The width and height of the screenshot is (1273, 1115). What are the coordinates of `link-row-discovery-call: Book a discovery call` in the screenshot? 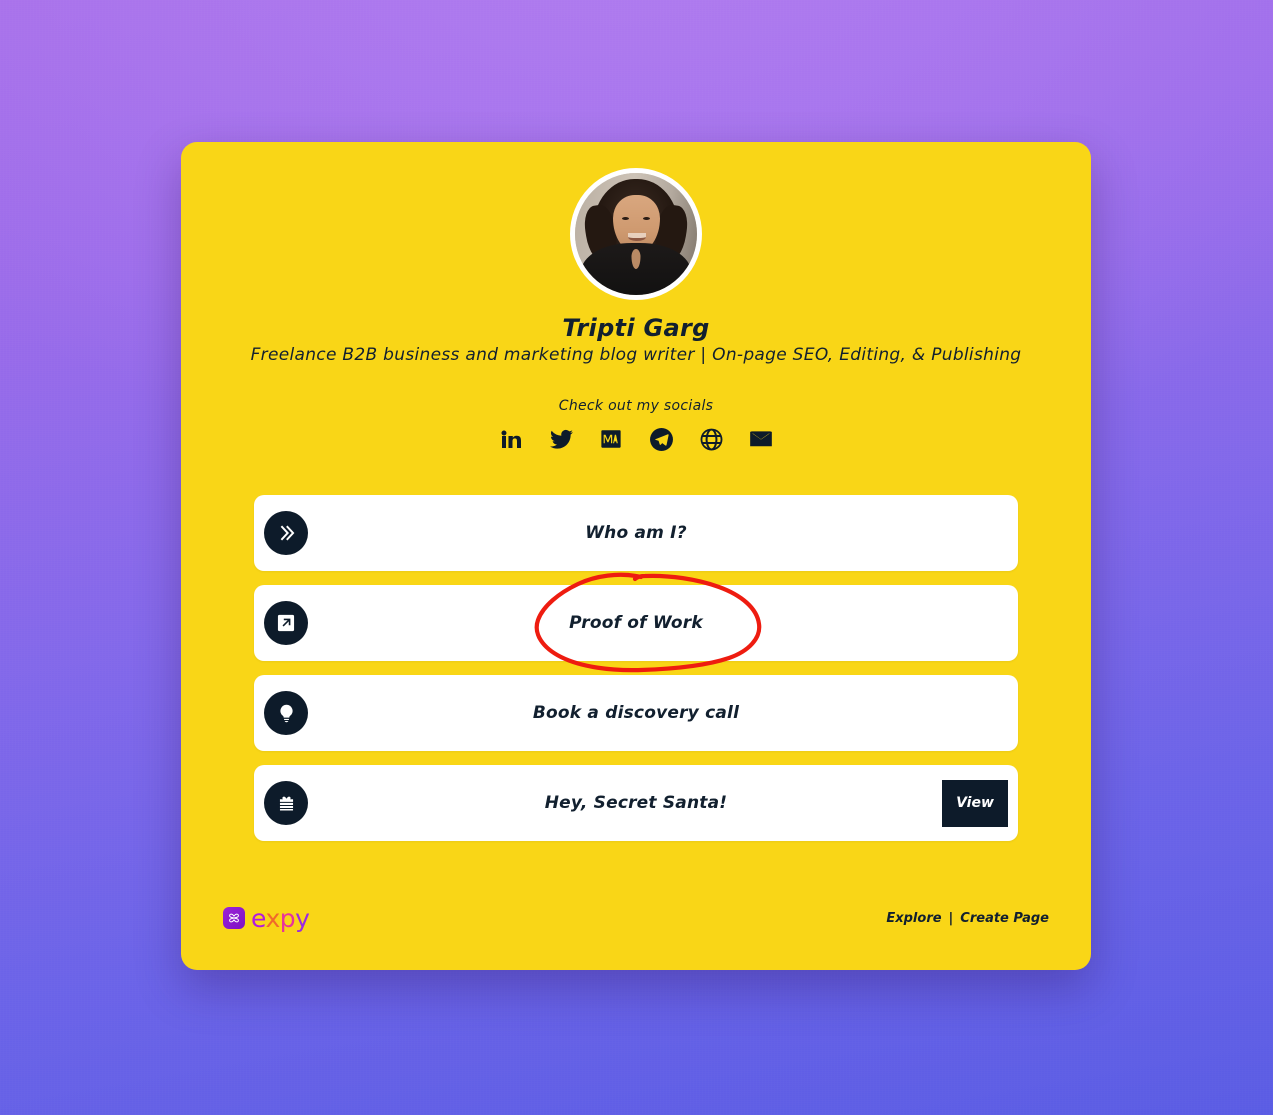 It's located at (636, 713).